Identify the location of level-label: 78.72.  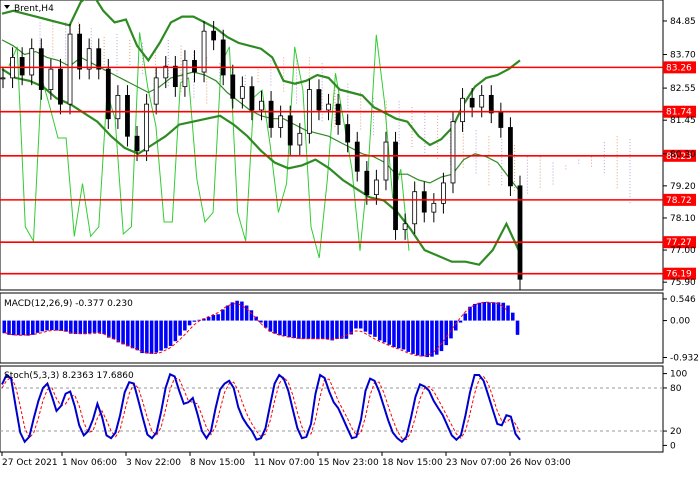
(679, 201).